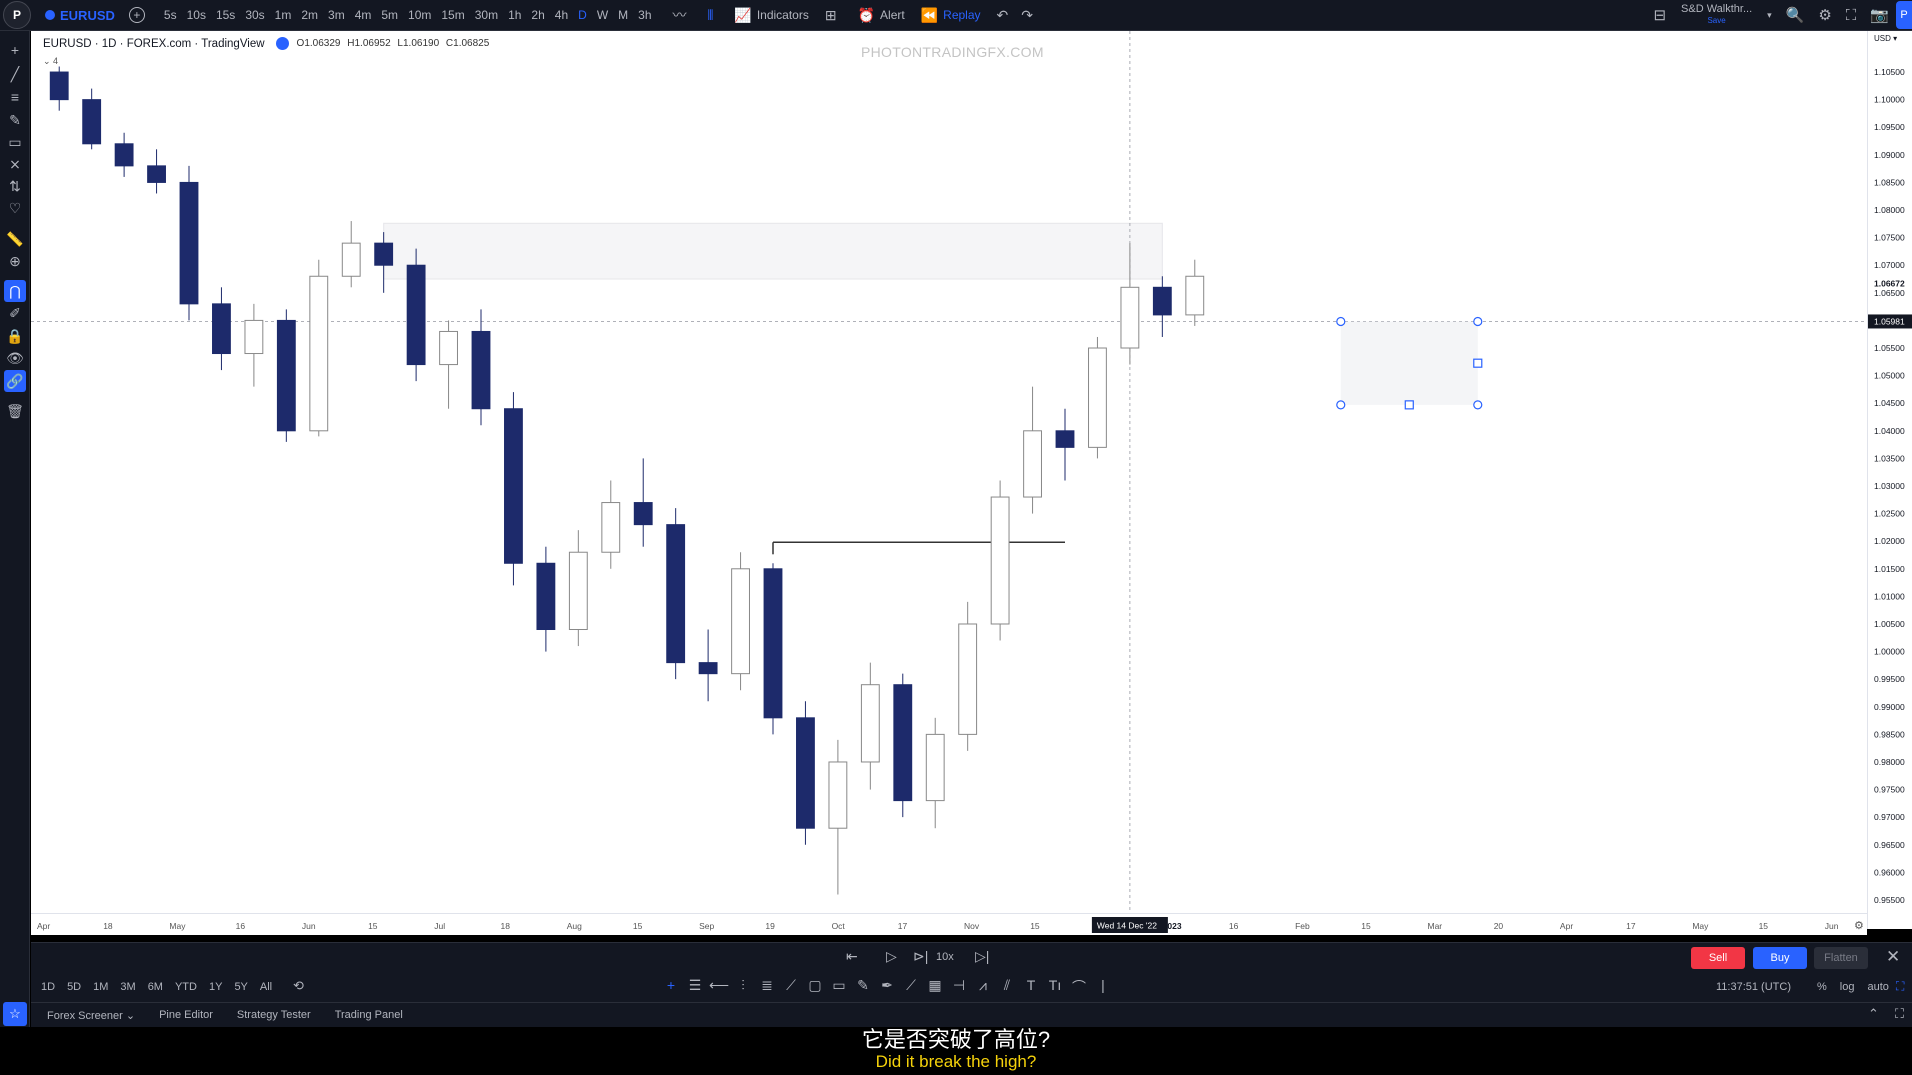 The width and height of the screenshot is (1912, 1075). What do you see at coordinates (309, 15) in the screenshot?
I see `interval-2m: 2m` at bounding box center [309, 15].